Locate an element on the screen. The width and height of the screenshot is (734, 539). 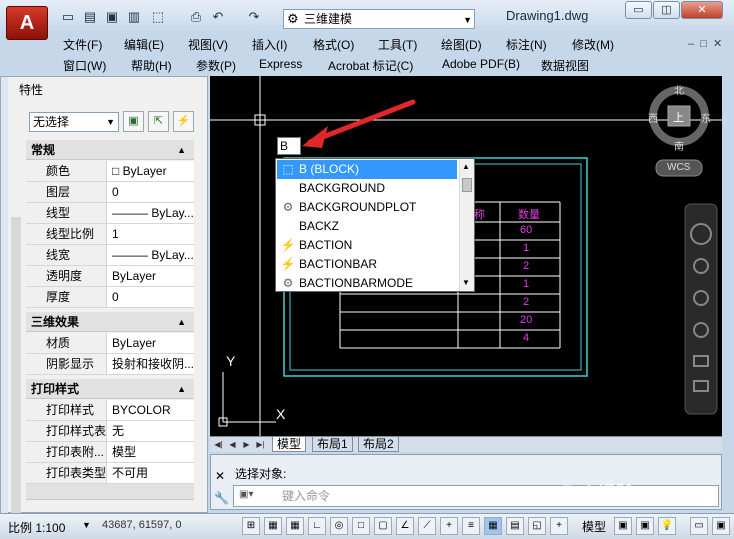
viewcube-south: 南 is located at coordinates (679, 145).